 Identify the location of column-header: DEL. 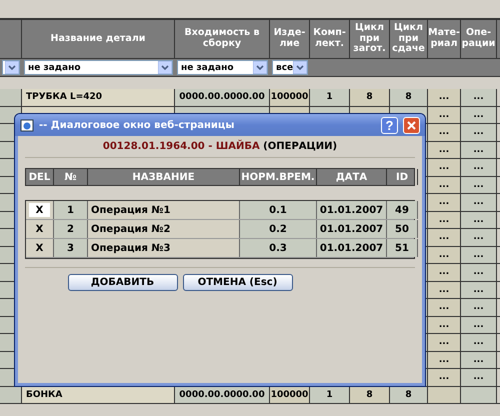
(40, 177).